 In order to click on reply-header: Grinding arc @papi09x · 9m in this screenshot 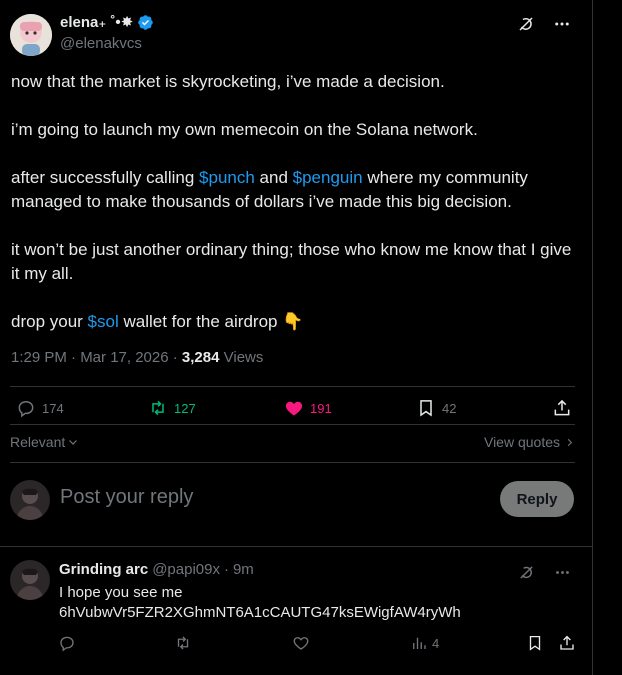, I will do `click(156, 569)`.